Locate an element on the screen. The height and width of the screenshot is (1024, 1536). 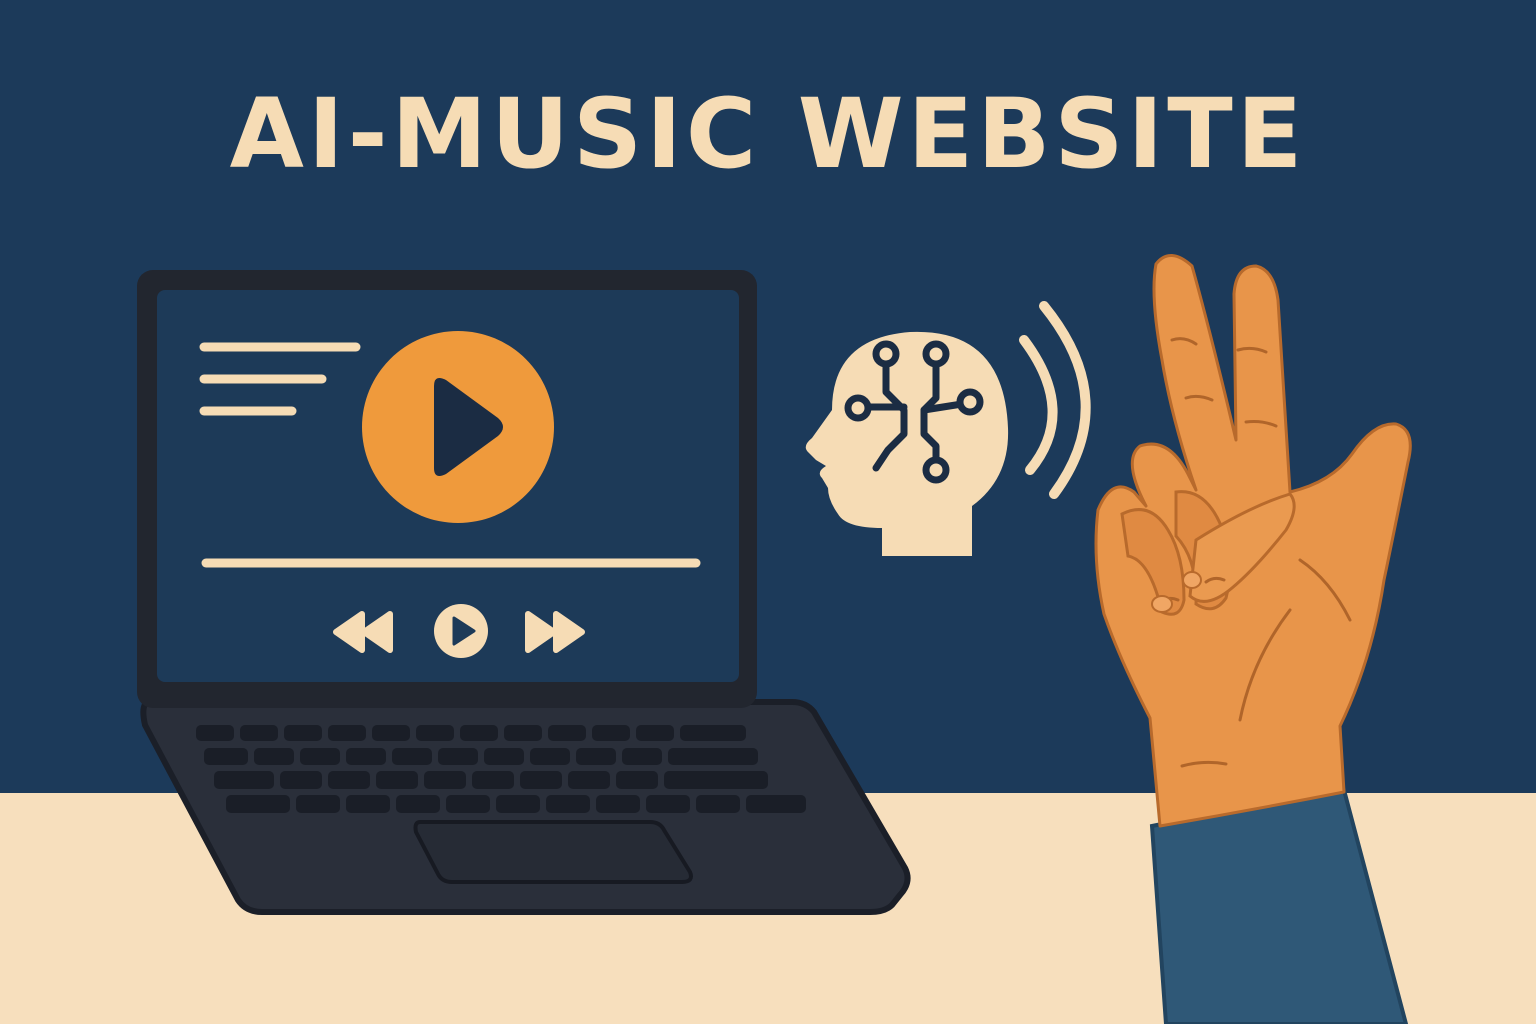
play-circle-icon is located at coordinates (461, 631).